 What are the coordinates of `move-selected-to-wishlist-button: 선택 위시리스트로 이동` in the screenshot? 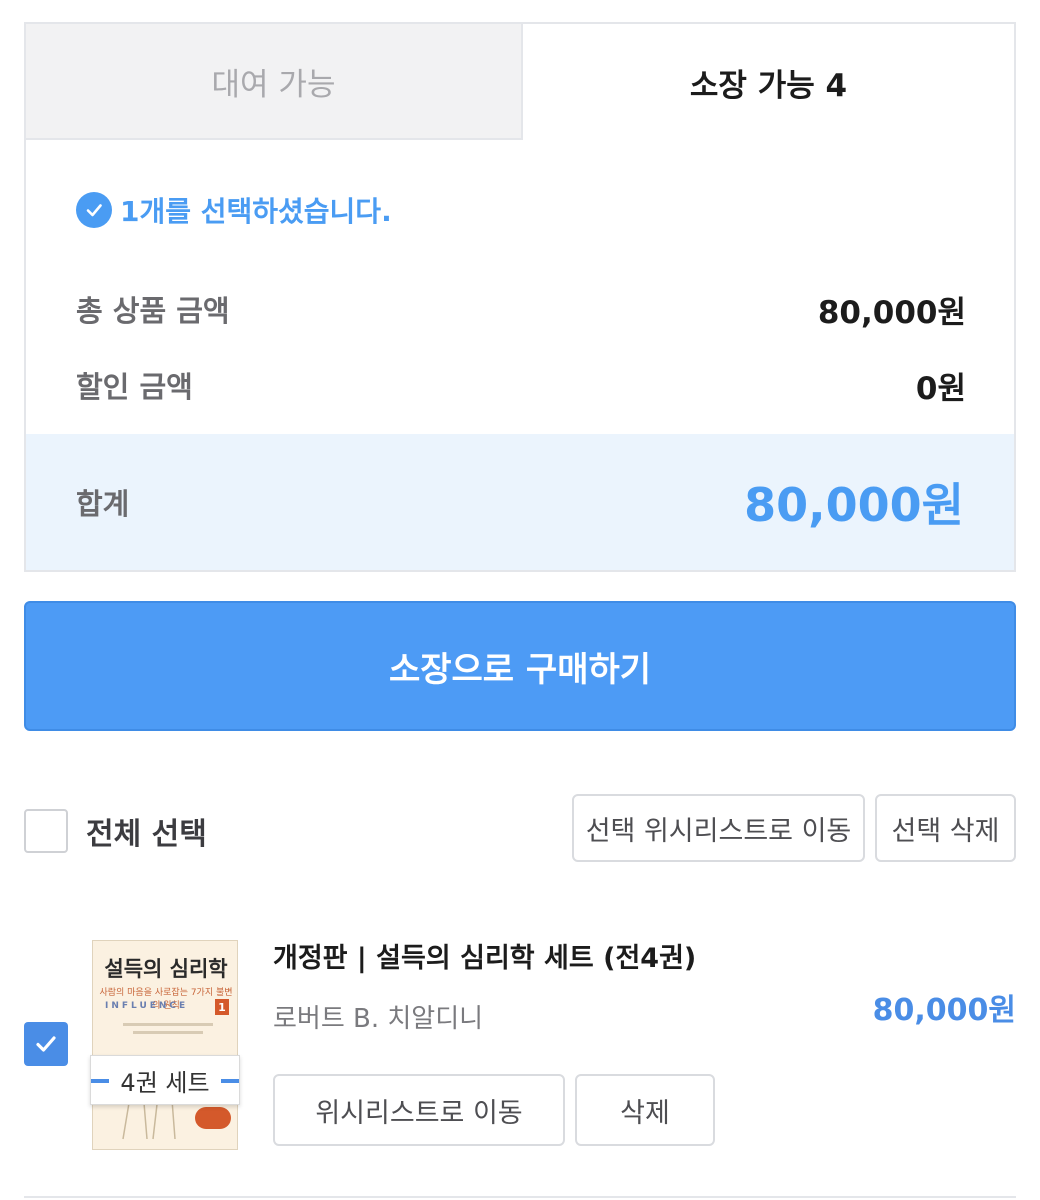 It's located at (718, 828).